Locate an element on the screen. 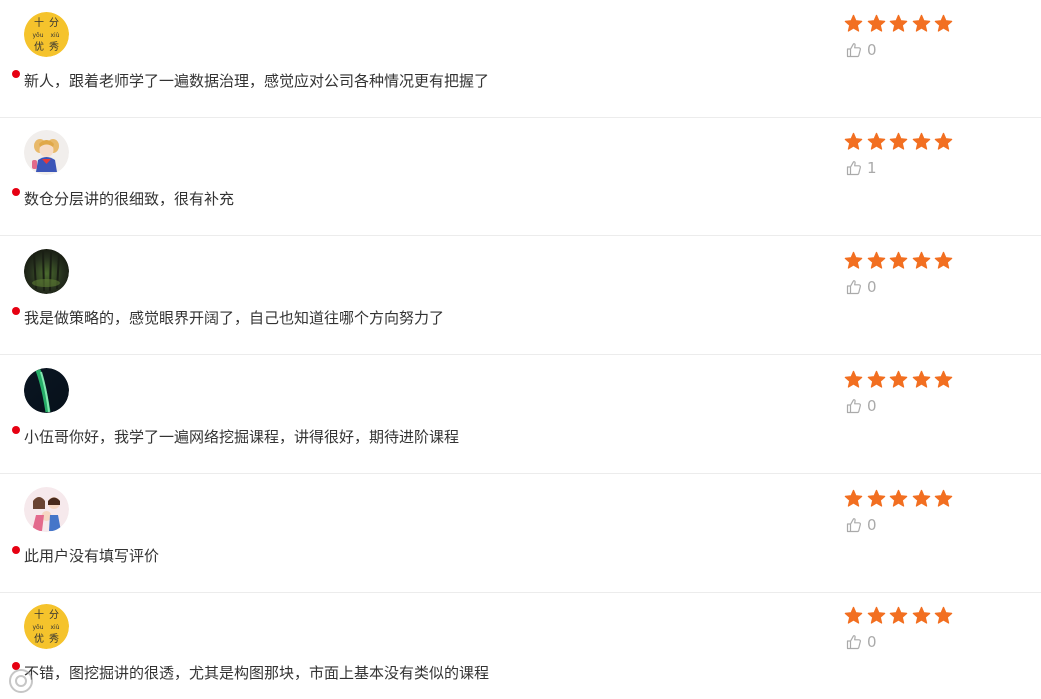  review-comment: 数仓分层讲的很细致，很有补充 is located at coordinates (129, 199).